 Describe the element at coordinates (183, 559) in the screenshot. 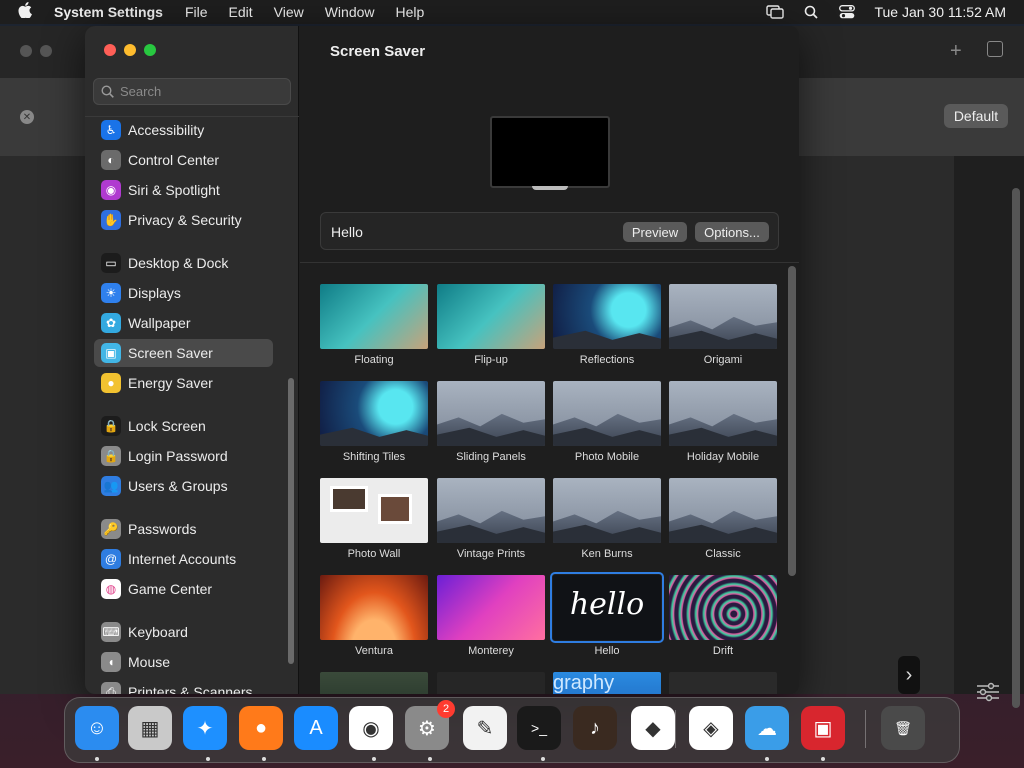

I see `sidebar-item-internet-accounts: @ Internet Accounts` at that location.